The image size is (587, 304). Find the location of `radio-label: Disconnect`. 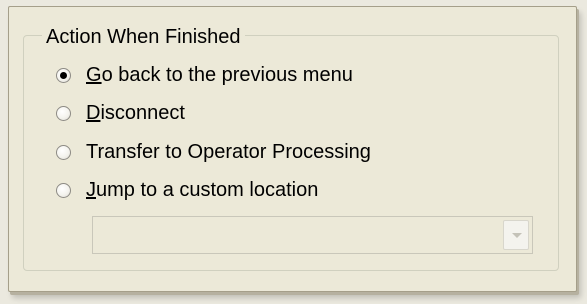

radio-label: Disconnect is located at coordinates (135, 113).